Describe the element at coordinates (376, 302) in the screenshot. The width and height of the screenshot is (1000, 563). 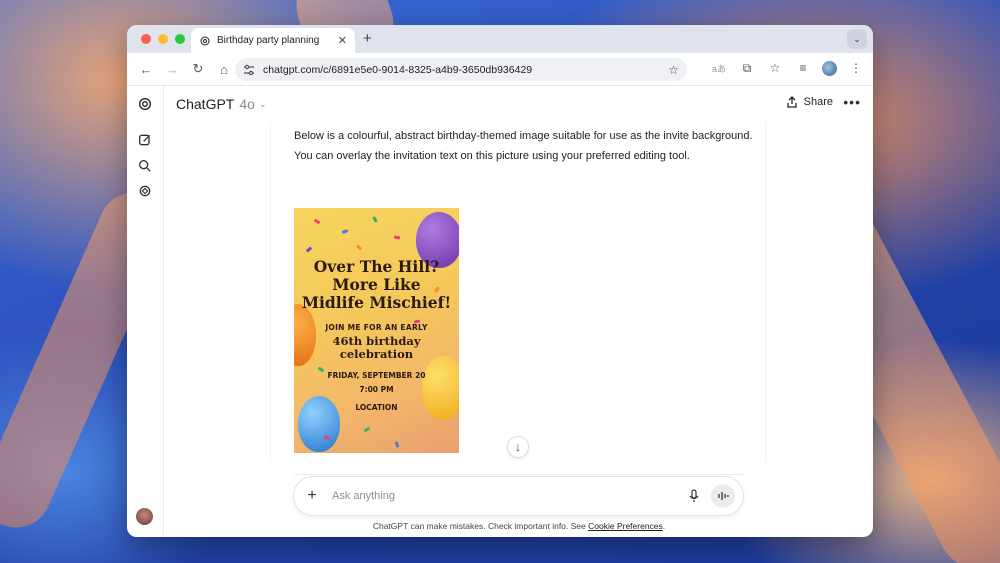
I see `invite-headline-line: Midlife Mischief!` at that location.